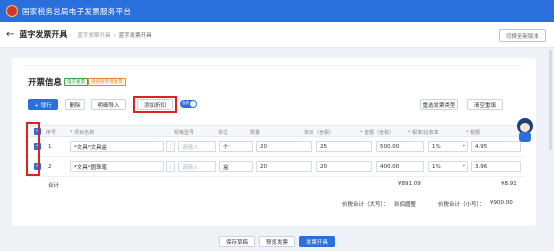 Image resolution: width=554 pixels, height=251 pixels. I want to click on detail-import-button: 明细导入, so click(108, 104).